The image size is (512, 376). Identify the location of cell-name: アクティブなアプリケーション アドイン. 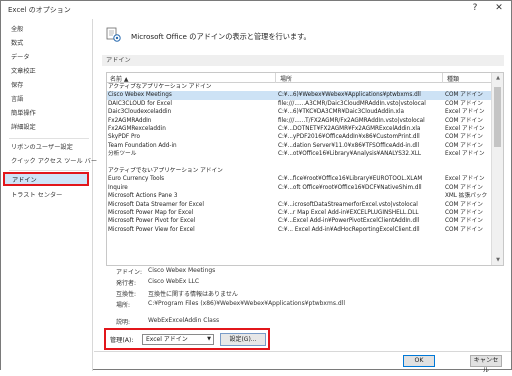
(160, 87).